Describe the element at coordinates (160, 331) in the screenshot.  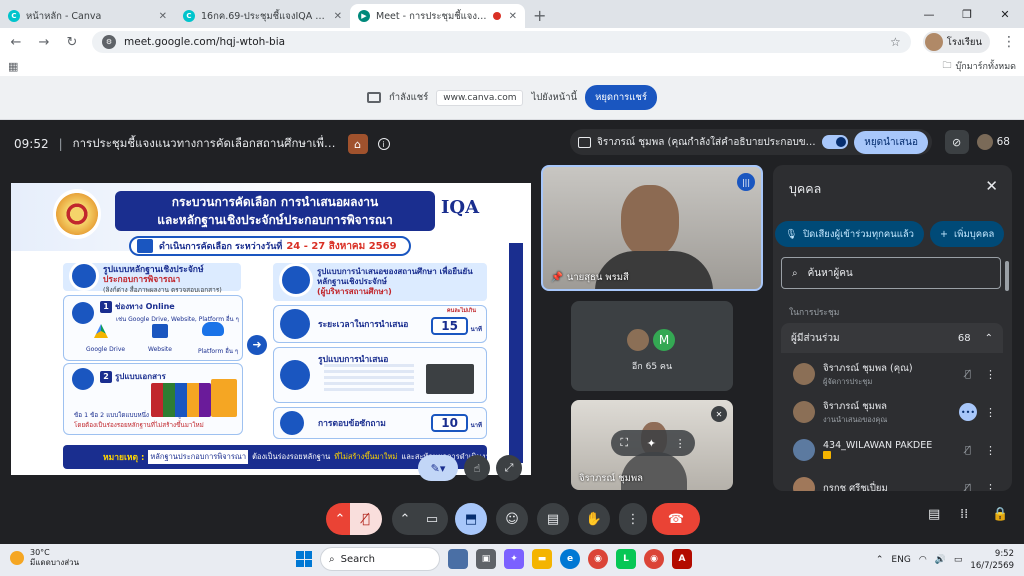
I see `website-icon` at that location.